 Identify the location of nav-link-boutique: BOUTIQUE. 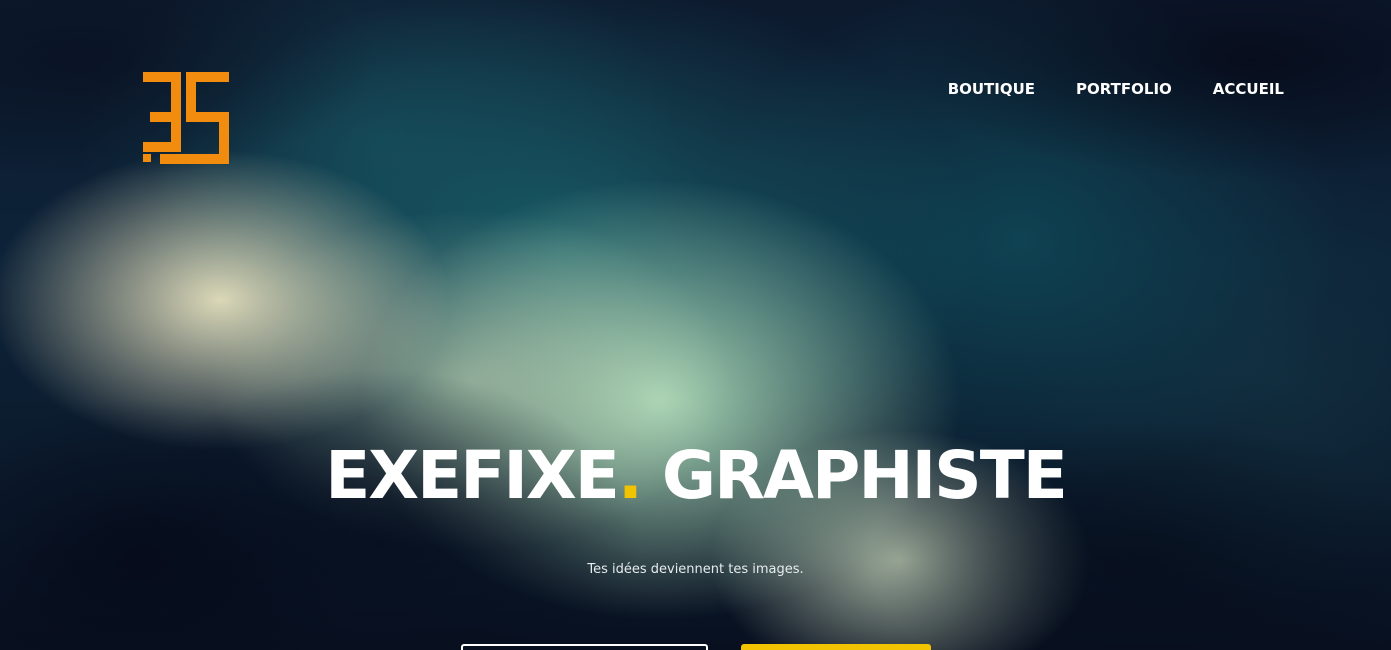
(991, 89).